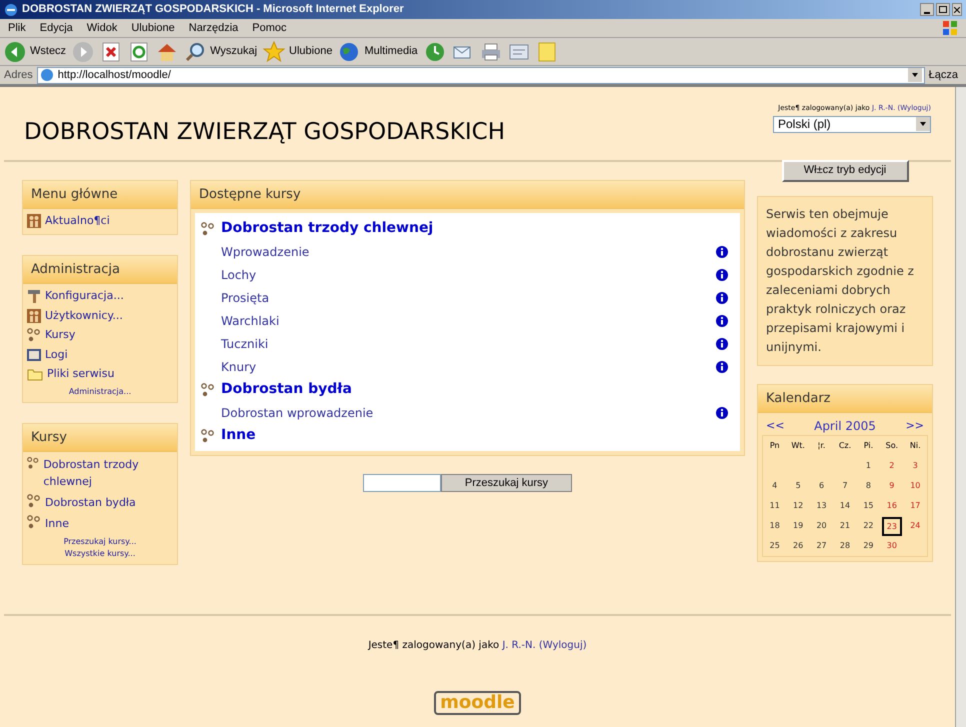 This screenshot has width=966, height=727. Describe the element at coordinates (327, 228) in the screenshot. I see `category-link: Dobrostan trzody chlewnej` at that location.